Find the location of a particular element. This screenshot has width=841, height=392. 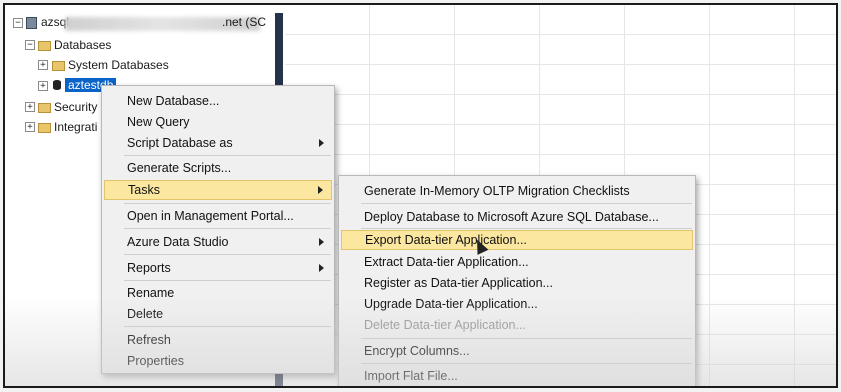

menu-item-label: Reports is located at coordinates (149, 268).